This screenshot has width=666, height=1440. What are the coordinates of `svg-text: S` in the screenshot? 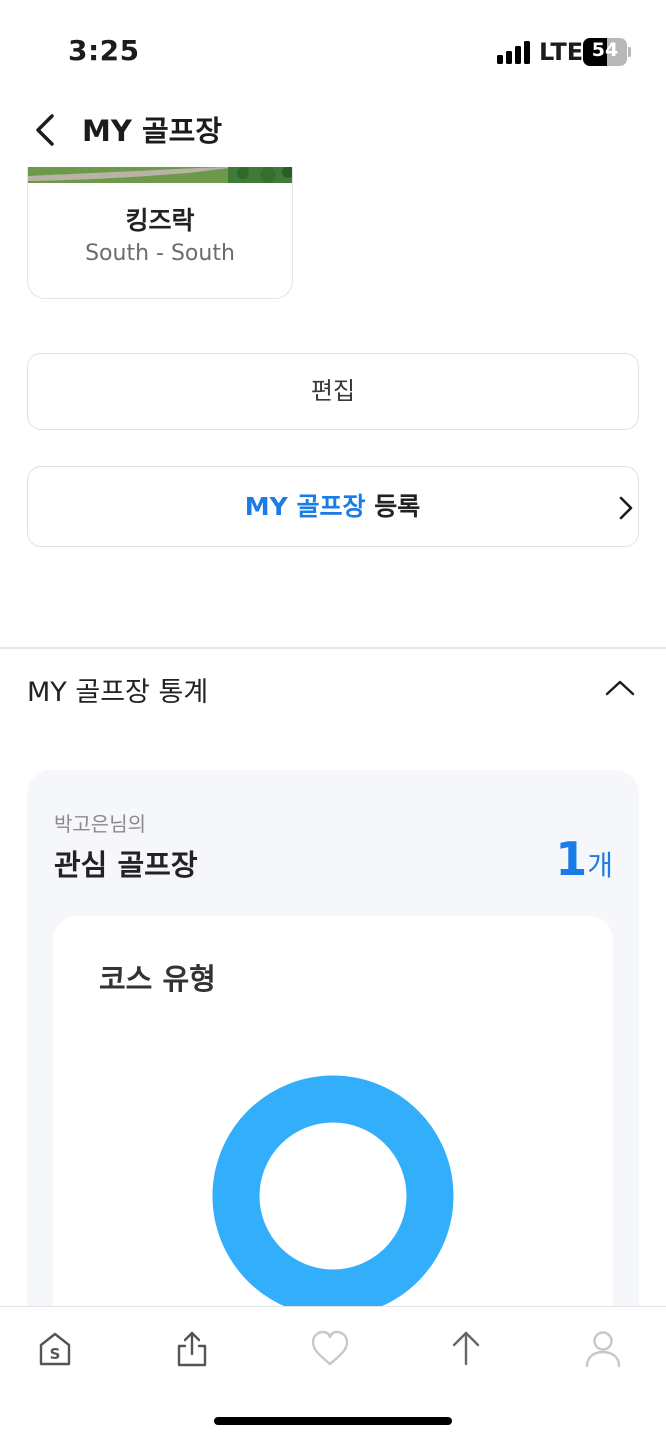 It's located at (55, 1354).